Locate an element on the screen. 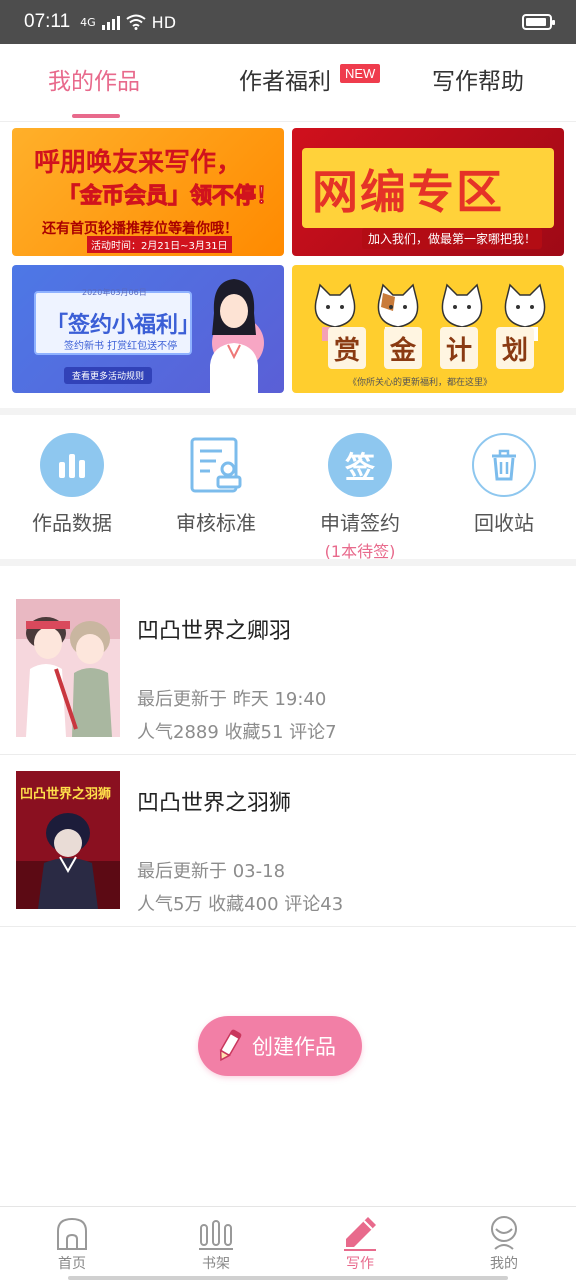 The height and width of the screenshot is (1280, 576). action-review-standards: 审核标准 is located at coordinates (216, 484).